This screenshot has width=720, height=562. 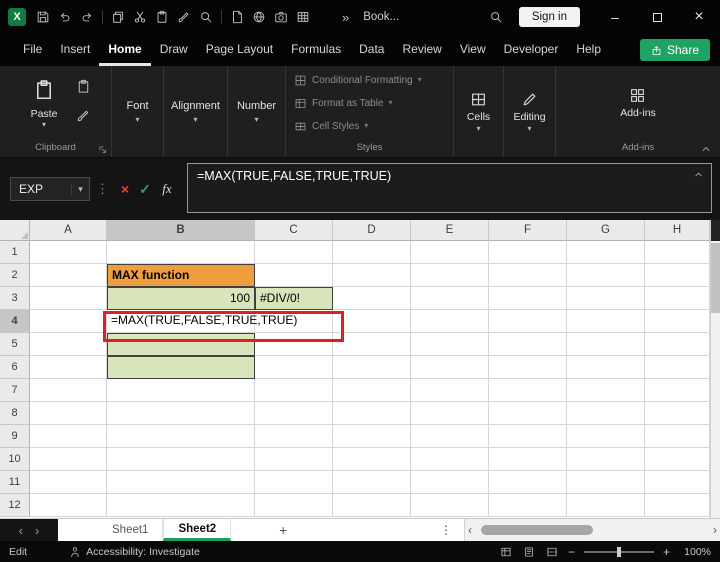 I want to click on copy-icon, so click(x=118, y=17).